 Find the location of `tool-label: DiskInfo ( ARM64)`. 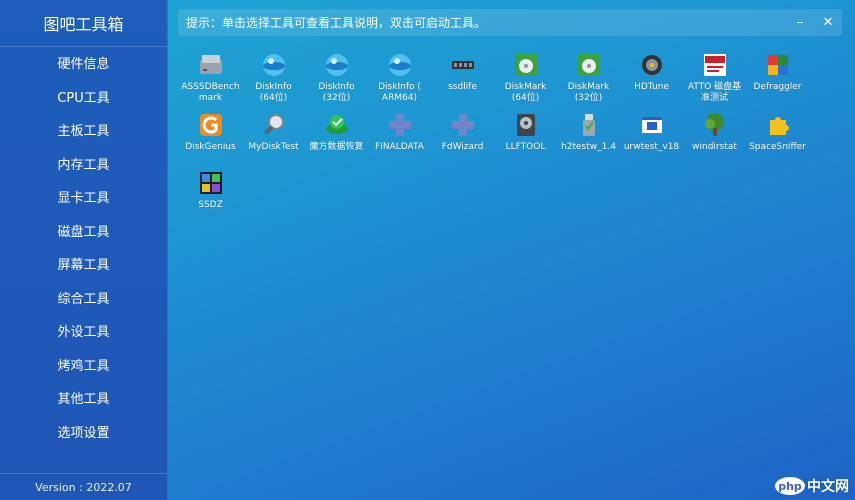

tool-label: DiskInfo ( ARM64) is located at coordinates (399, 92).